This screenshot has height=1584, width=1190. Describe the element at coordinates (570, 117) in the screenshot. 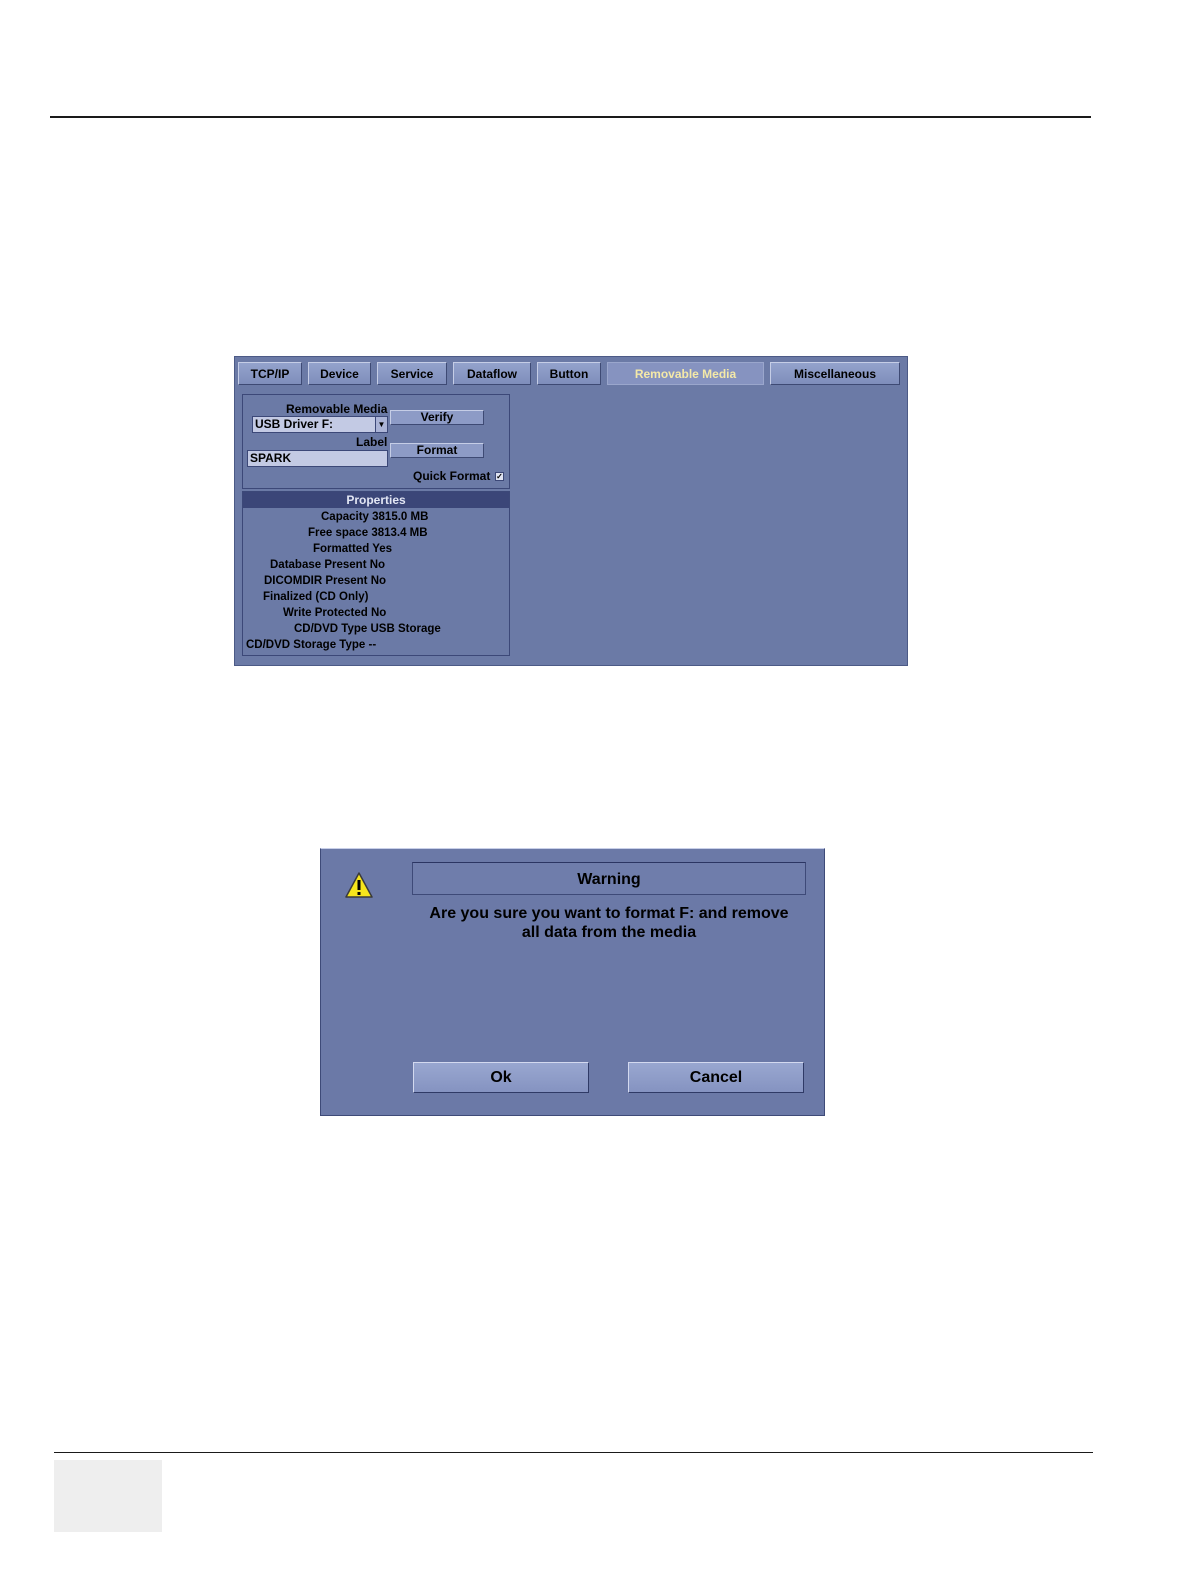

I see `page-top-rule` at that location.